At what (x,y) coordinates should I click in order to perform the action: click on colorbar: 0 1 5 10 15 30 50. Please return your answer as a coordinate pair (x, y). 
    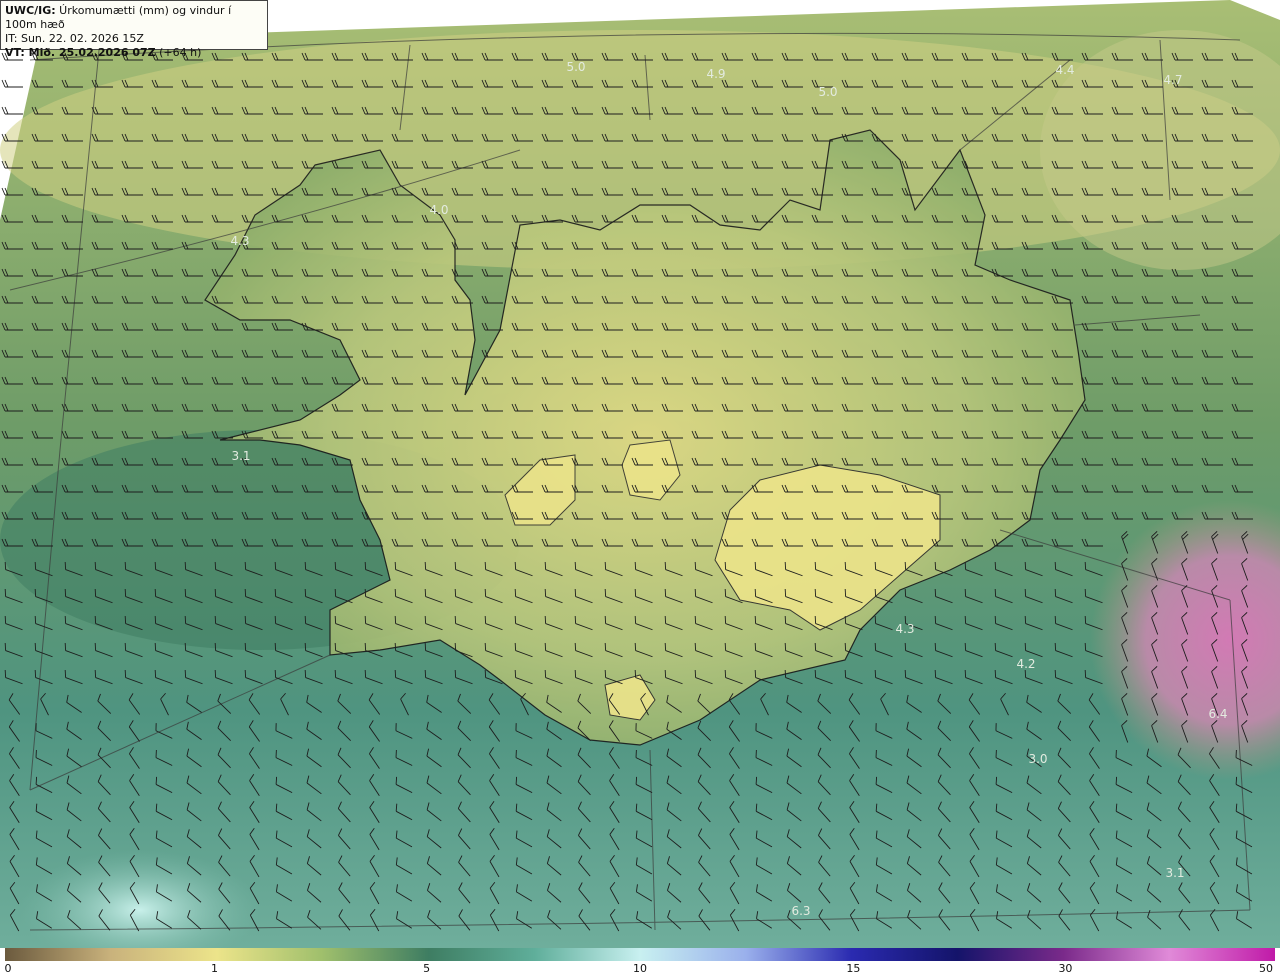
    Looking at the image, I should click on (640, 963).